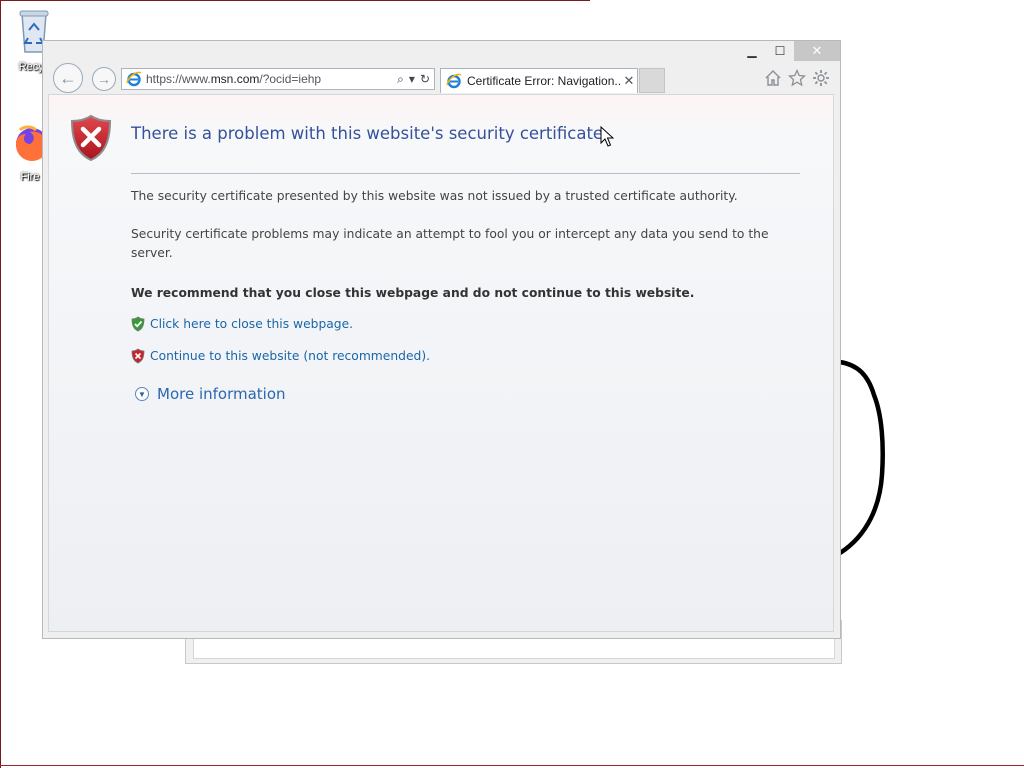 This screenshot has height=768, width=1024. I want to click on title-divider, so click(465, 173).